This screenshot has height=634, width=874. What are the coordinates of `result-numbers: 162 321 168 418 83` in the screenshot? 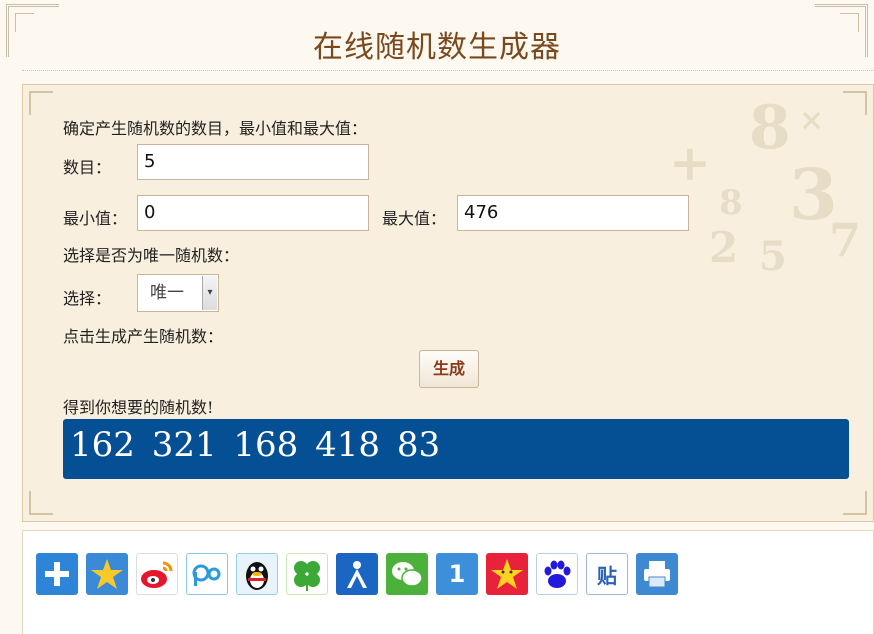 It's located at (255, 445).